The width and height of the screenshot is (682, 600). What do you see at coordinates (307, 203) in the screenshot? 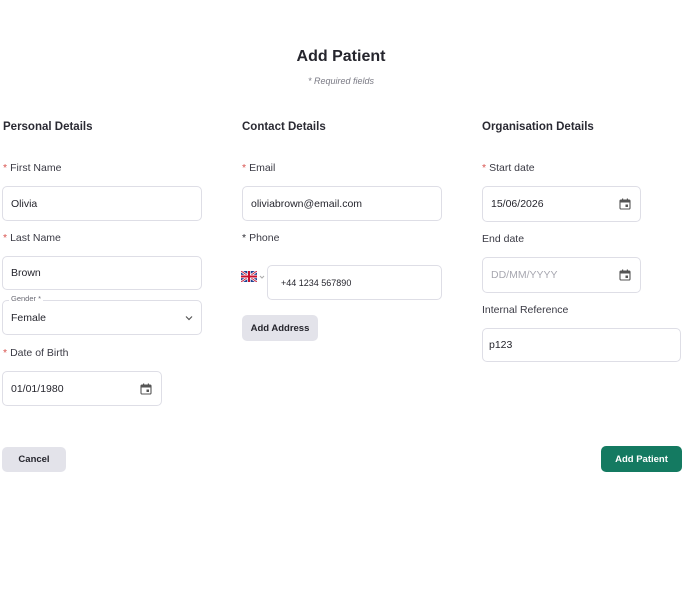
I see `email-value: oliviabrown@email.com` at bounding box center [307, 203].